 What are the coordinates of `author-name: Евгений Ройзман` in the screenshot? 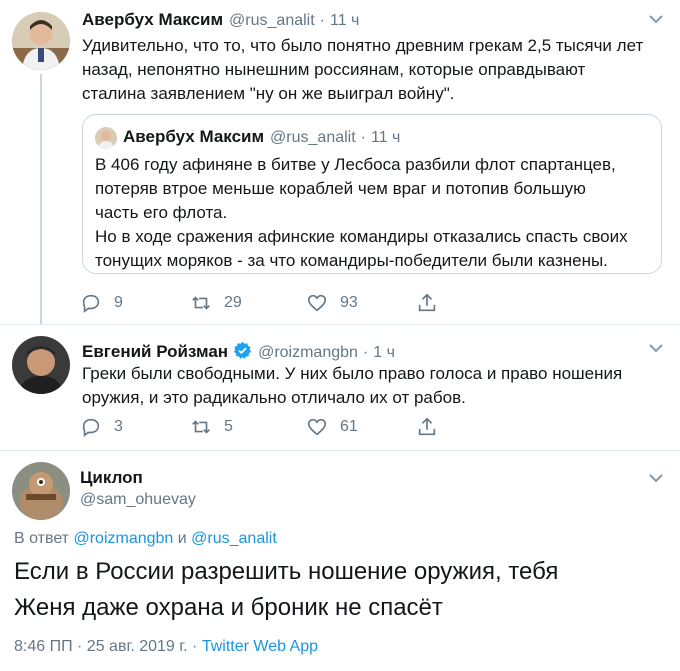 It's located at (155, 352).